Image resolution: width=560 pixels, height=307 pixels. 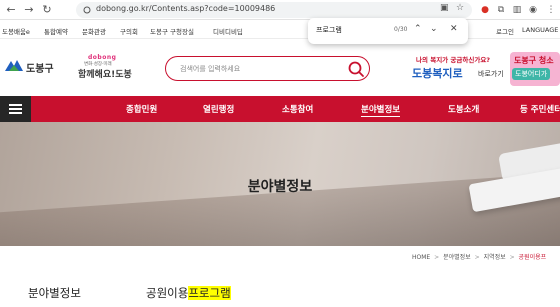 I want to click on util-link-tourism: 문화관광, so click(x=94, y=31).